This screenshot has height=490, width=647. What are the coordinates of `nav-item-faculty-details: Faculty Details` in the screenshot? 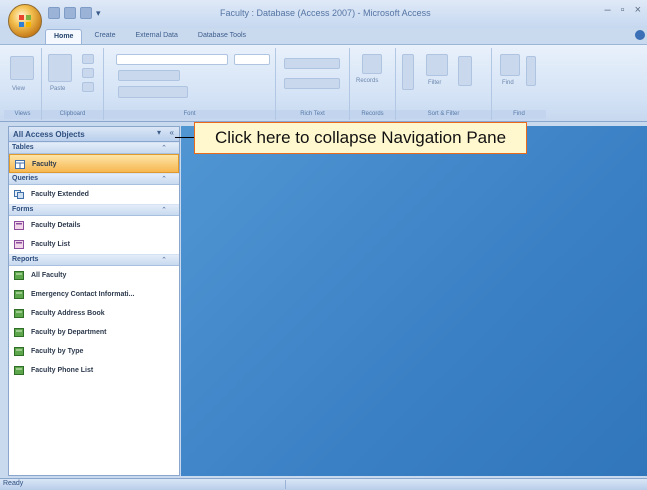 It's located at (94, 225).